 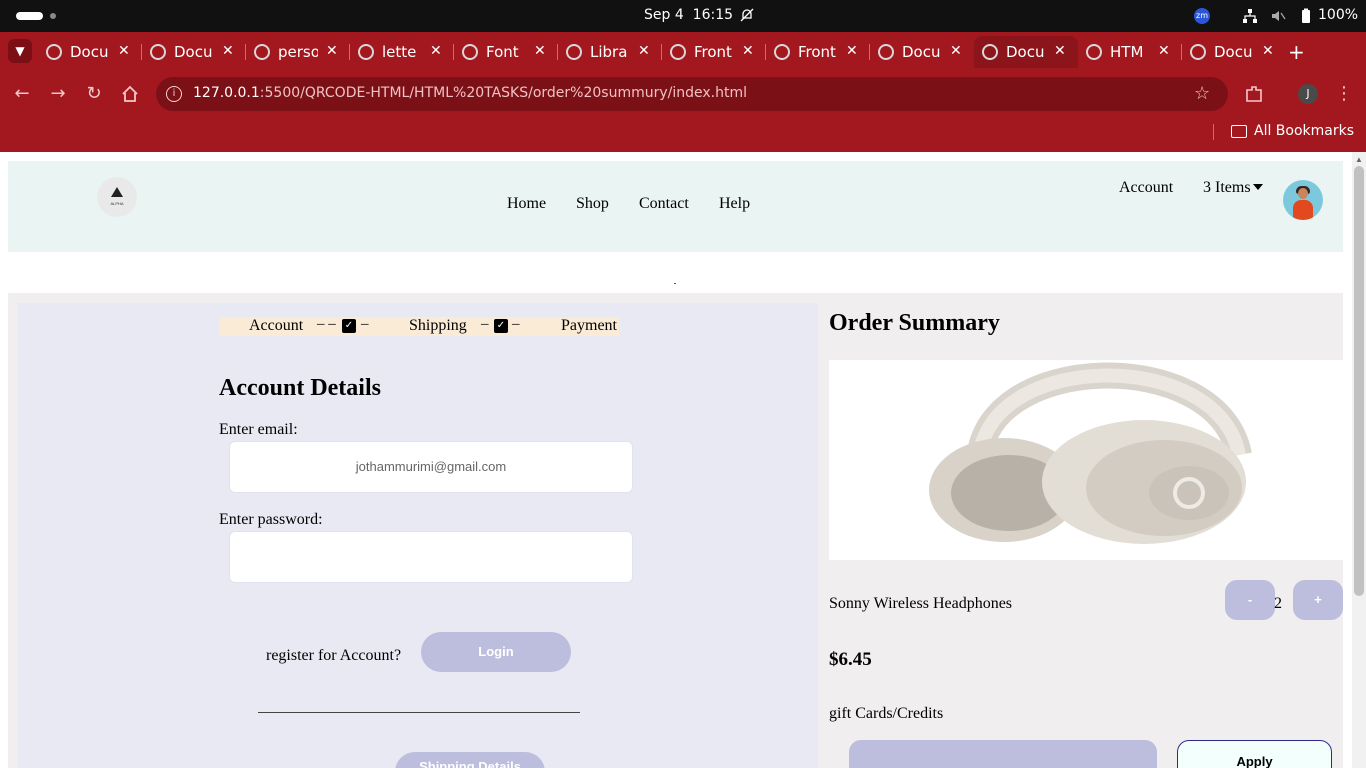 I want to click on nav-home: Home, so click(x=526, y=204).